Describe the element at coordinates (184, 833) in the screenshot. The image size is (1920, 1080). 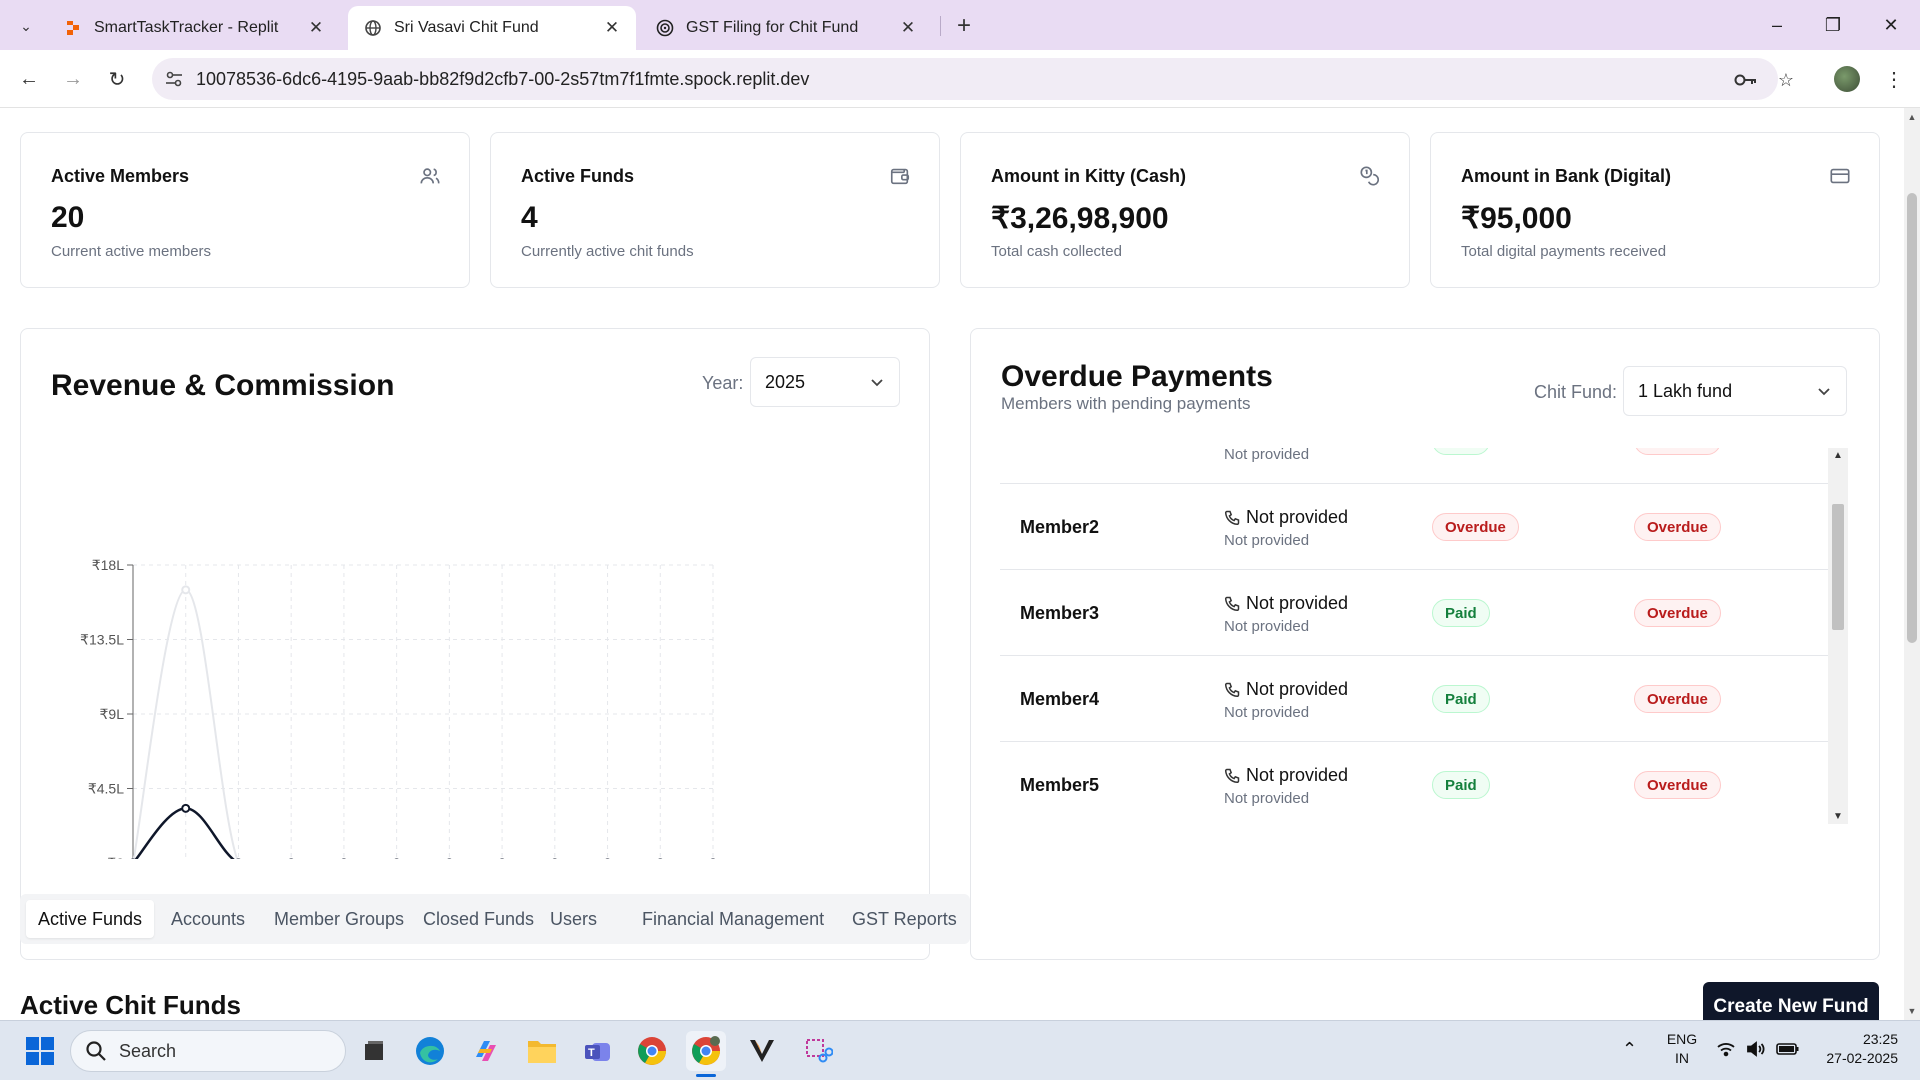
I see `series-line-revenue` at that location.